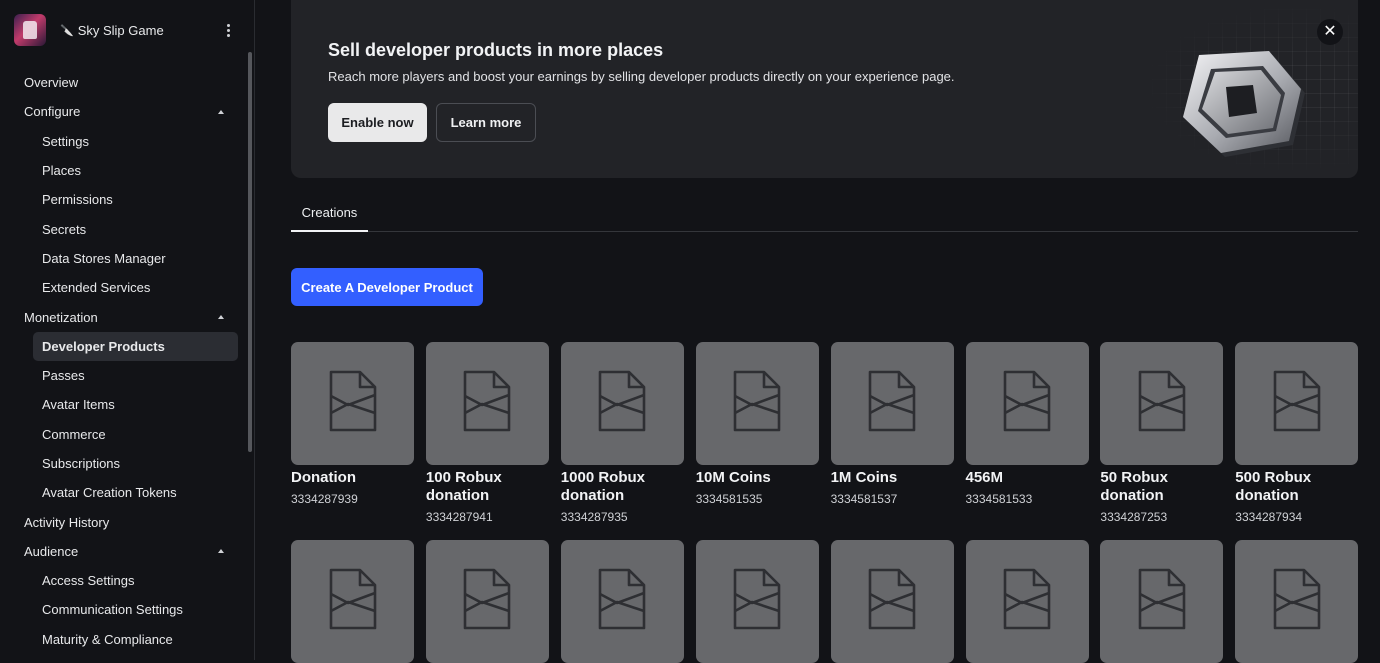 The image size is (1380, 663). I want to click on product-id: 3334581535, so click(729, 499).